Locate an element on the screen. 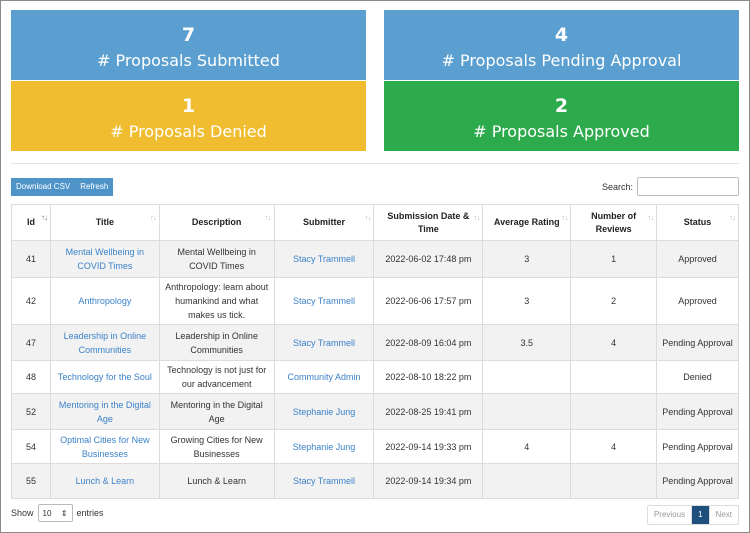 The image size is (750, 533). divider is located at coordinates (375, 163).